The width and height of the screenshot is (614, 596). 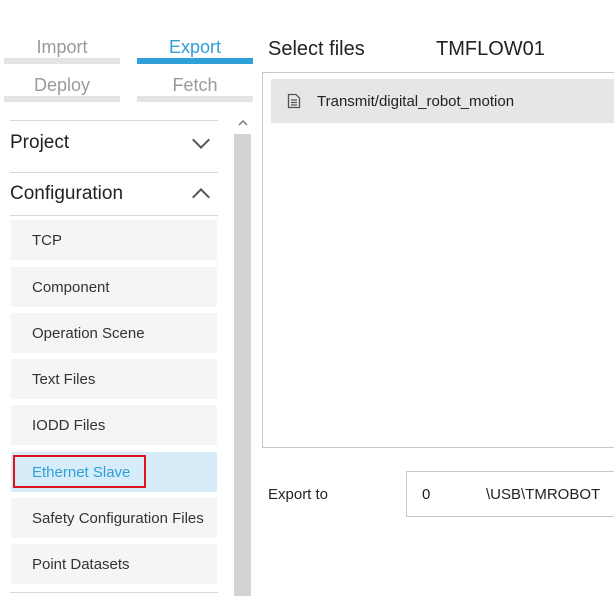 I want to click on section-configuration: Configuration, so click(x=114, y=194).